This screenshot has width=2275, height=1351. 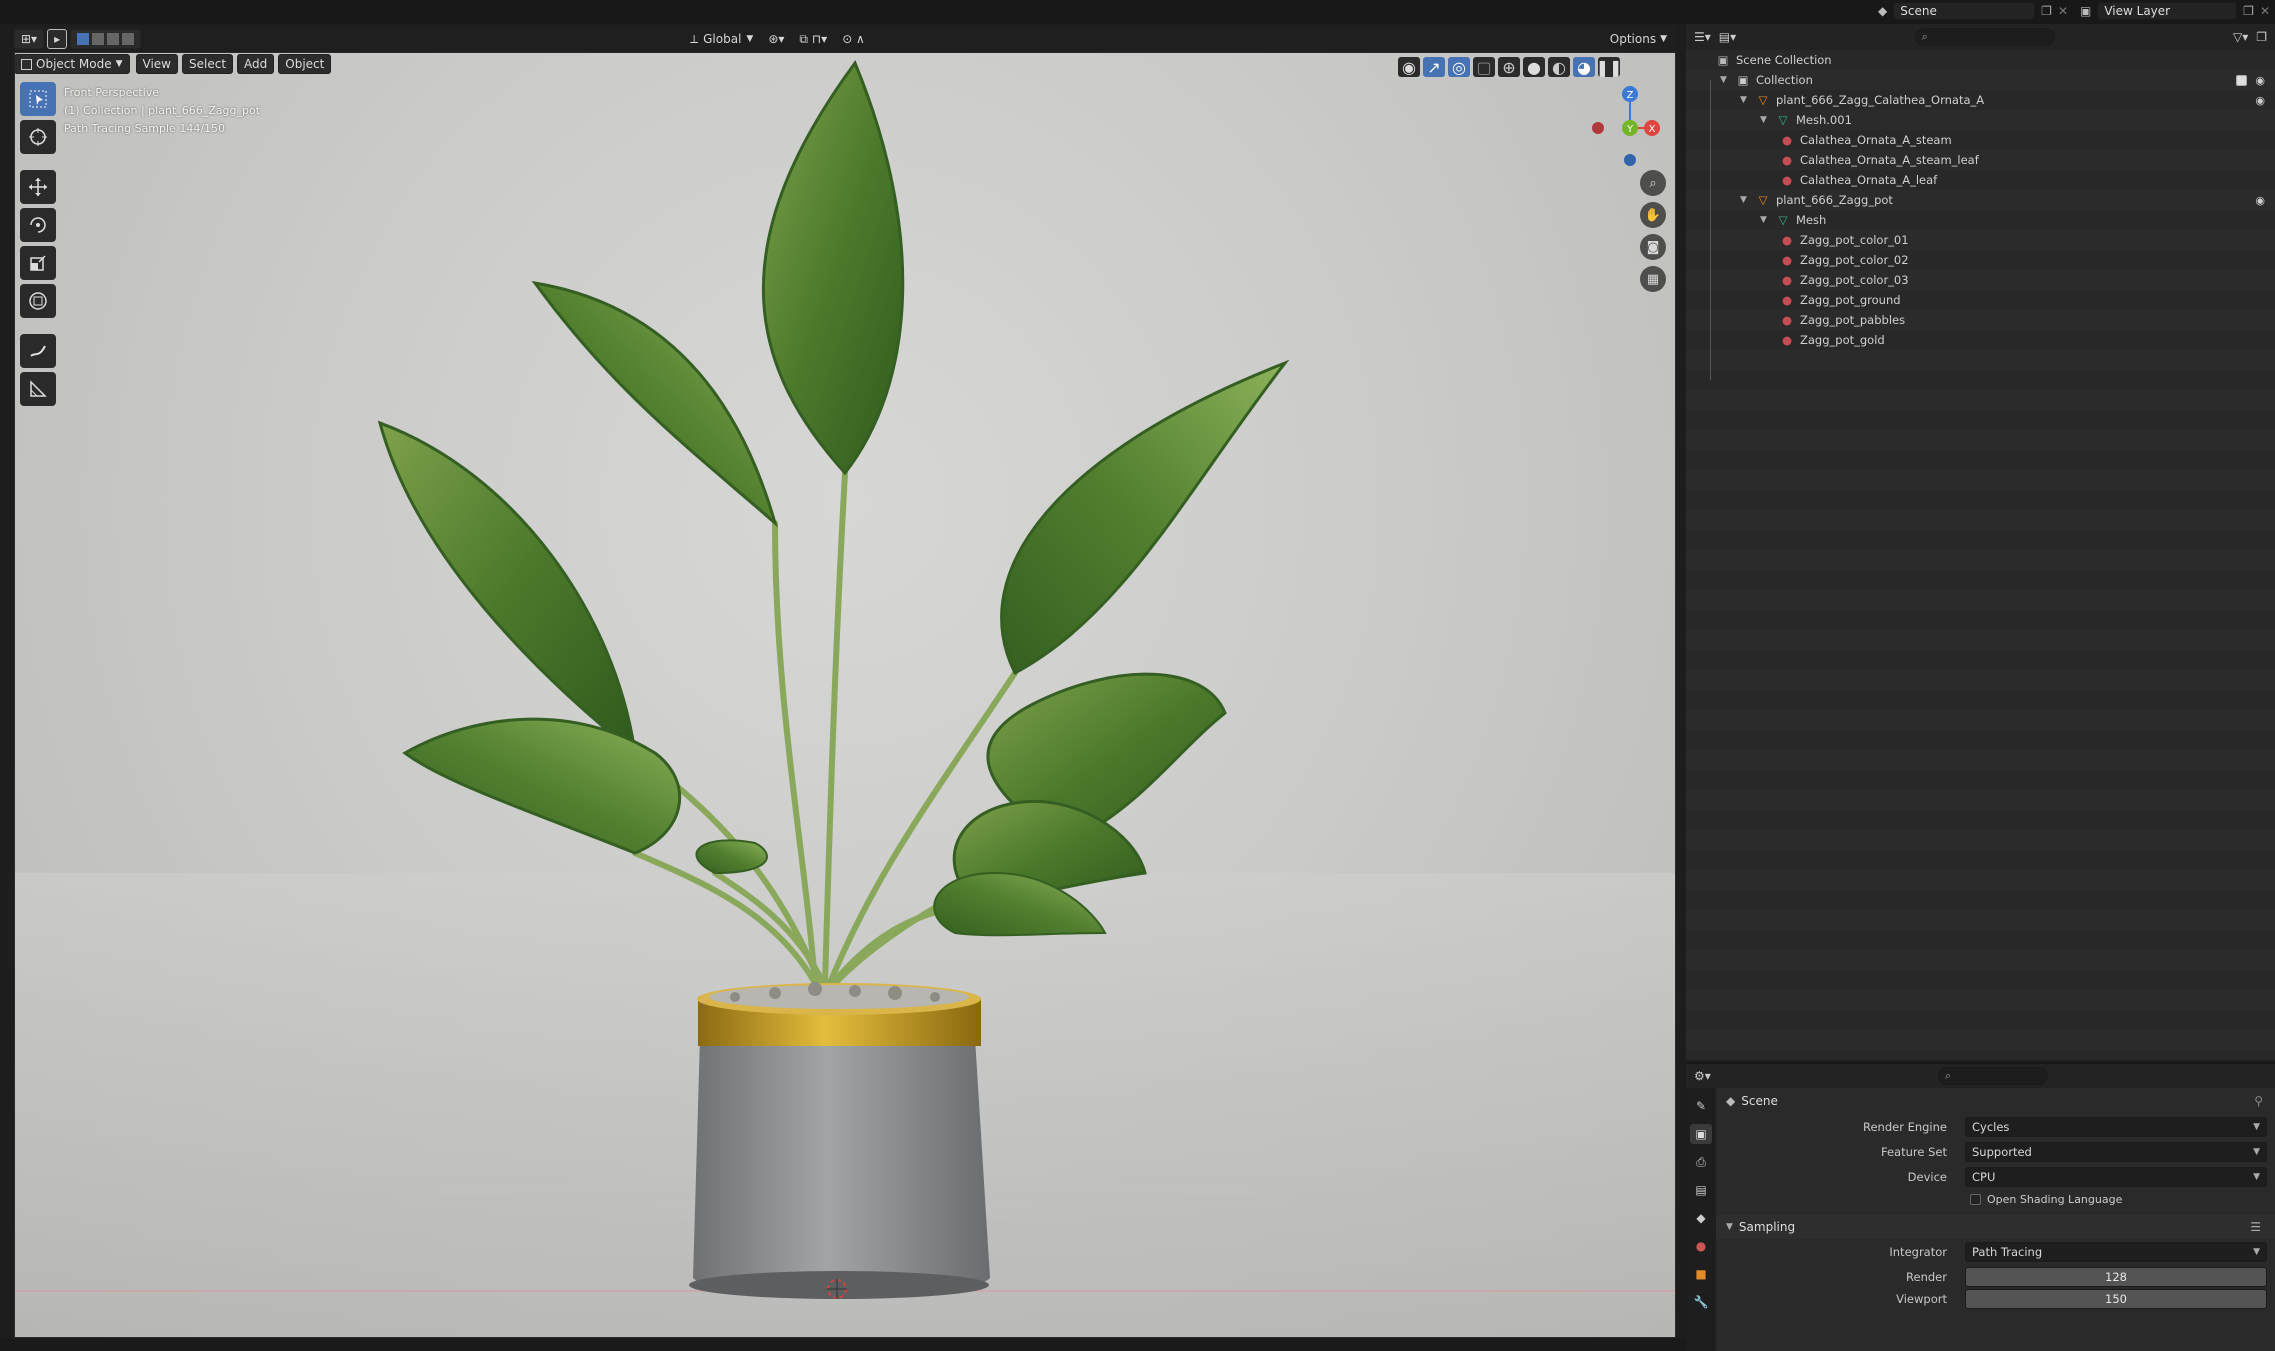 What do you see at coordinates (1702, 1076) in the screenshot?
I see `properties-editor-icon: ⚙▾` at bounding box center [1702, 1076].